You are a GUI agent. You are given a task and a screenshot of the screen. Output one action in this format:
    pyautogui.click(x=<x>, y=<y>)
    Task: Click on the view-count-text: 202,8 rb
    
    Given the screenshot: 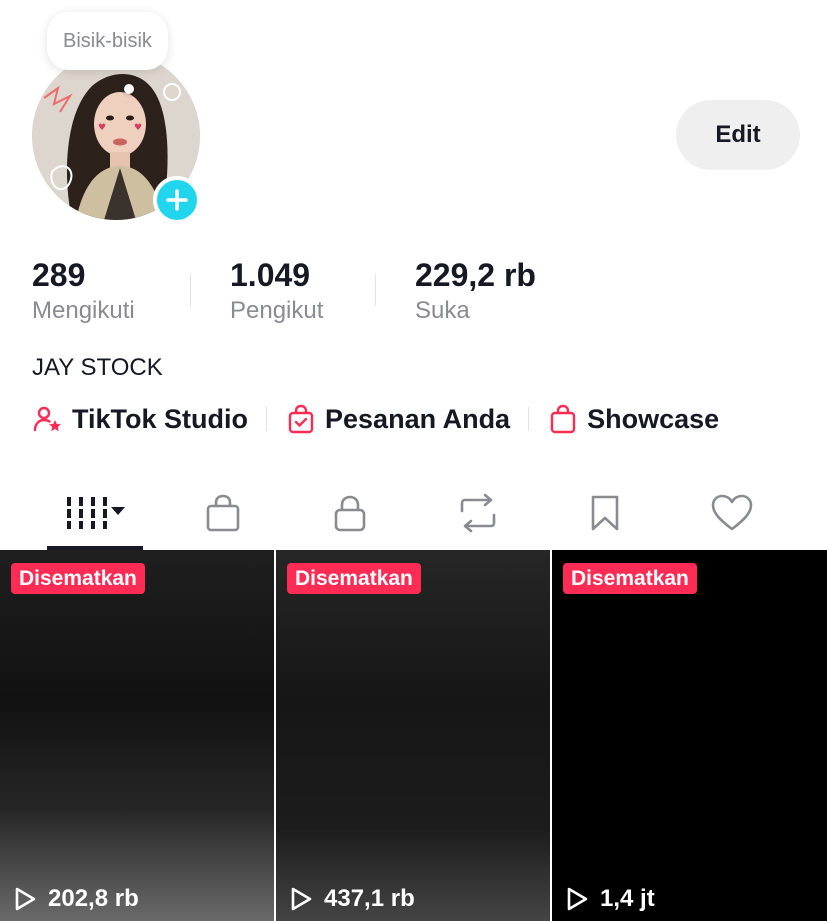 What is the action you would take?
    pyautogui.click(x=93, y=898)
    